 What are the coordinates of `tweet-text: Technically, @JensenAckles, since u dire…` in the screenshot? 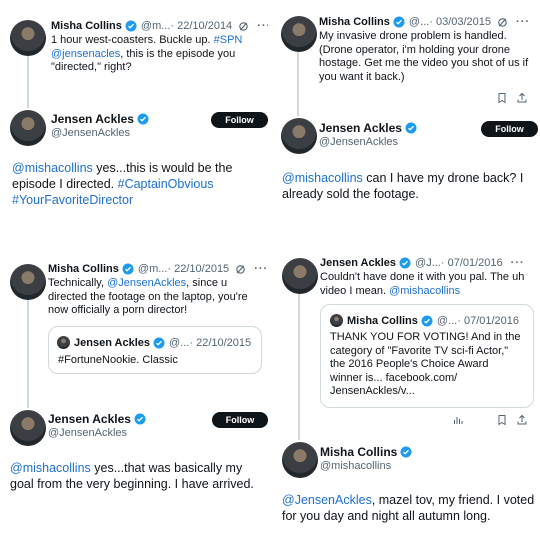 It's located at (148, 296).